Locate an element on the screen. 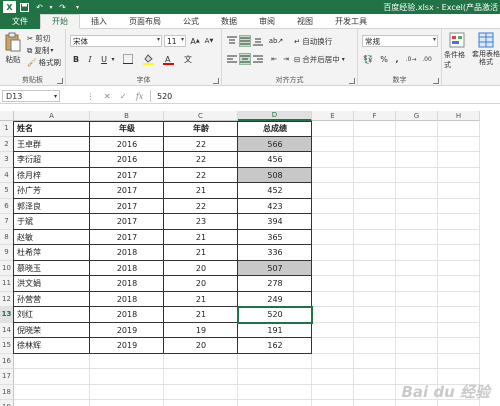  table-cell: 19 is located at coordinates (201, 331).